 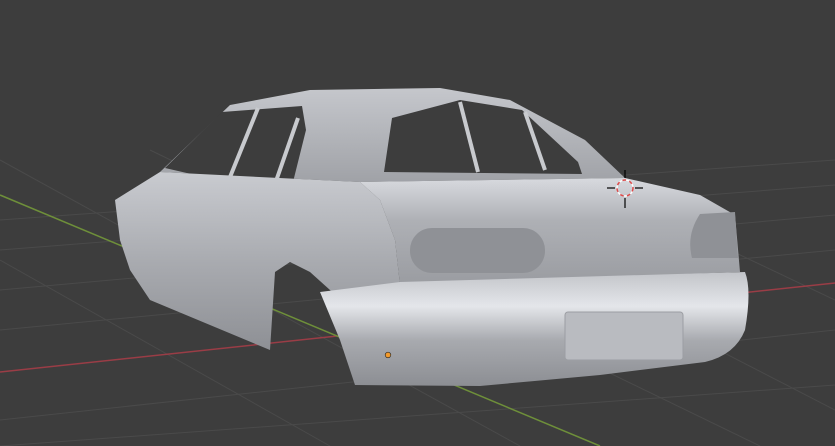 What do you see at coordinates (550, 231) in the screenshot?
I see `trunk-and-rear` at bounding box center [550, 231].